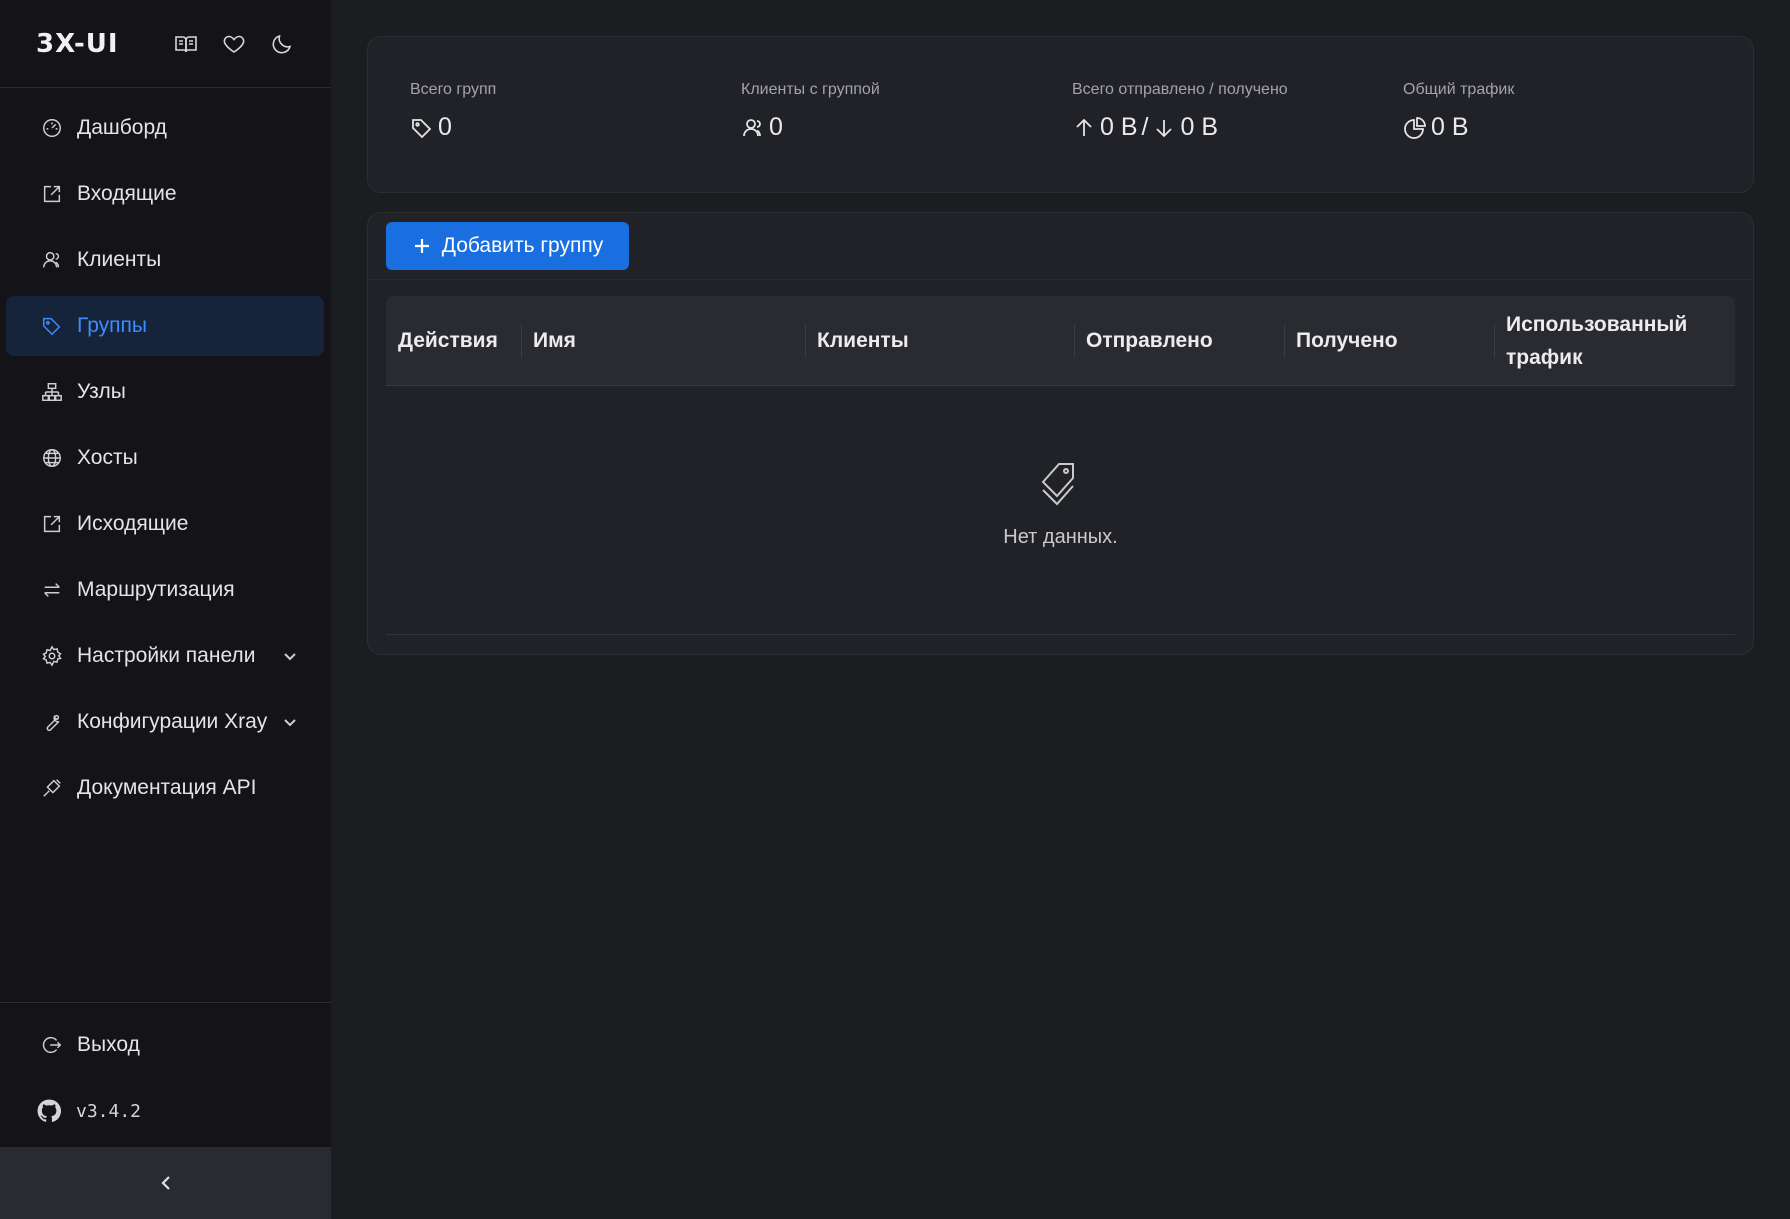 This screenshot has width=1790, height=1219. What do you see at coordinates (52, 392) in the screenshot?
I see `nodes-icon` at bounding box center [52, 392].